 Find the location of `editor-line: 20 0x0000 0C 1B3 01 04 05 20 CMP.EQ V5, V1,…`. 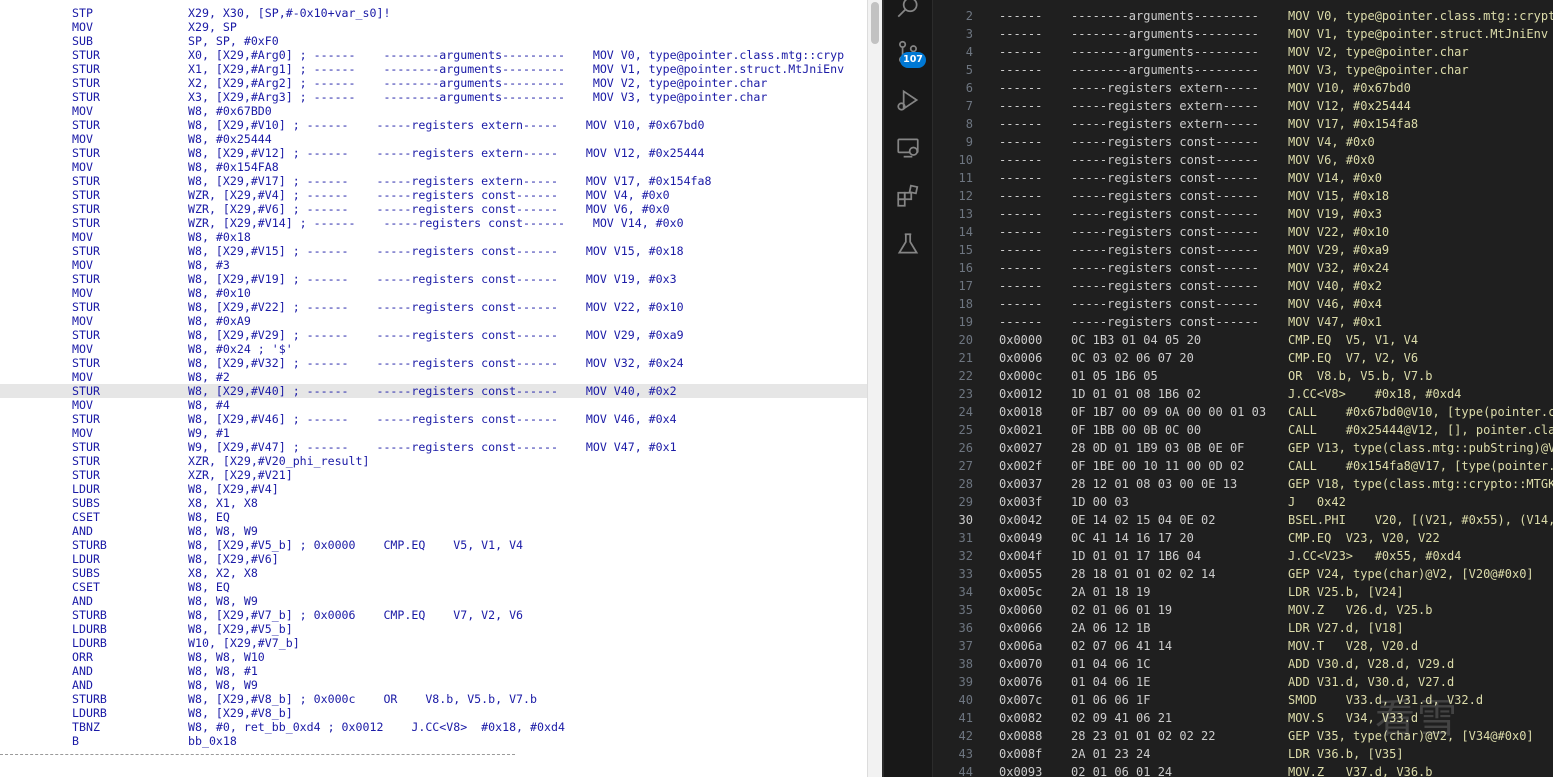

editor-line: 20 0x0000 0C 1B3 01 04 05 20 CMP.EQ V5, V1,… is located at coordinates (1243, 340).